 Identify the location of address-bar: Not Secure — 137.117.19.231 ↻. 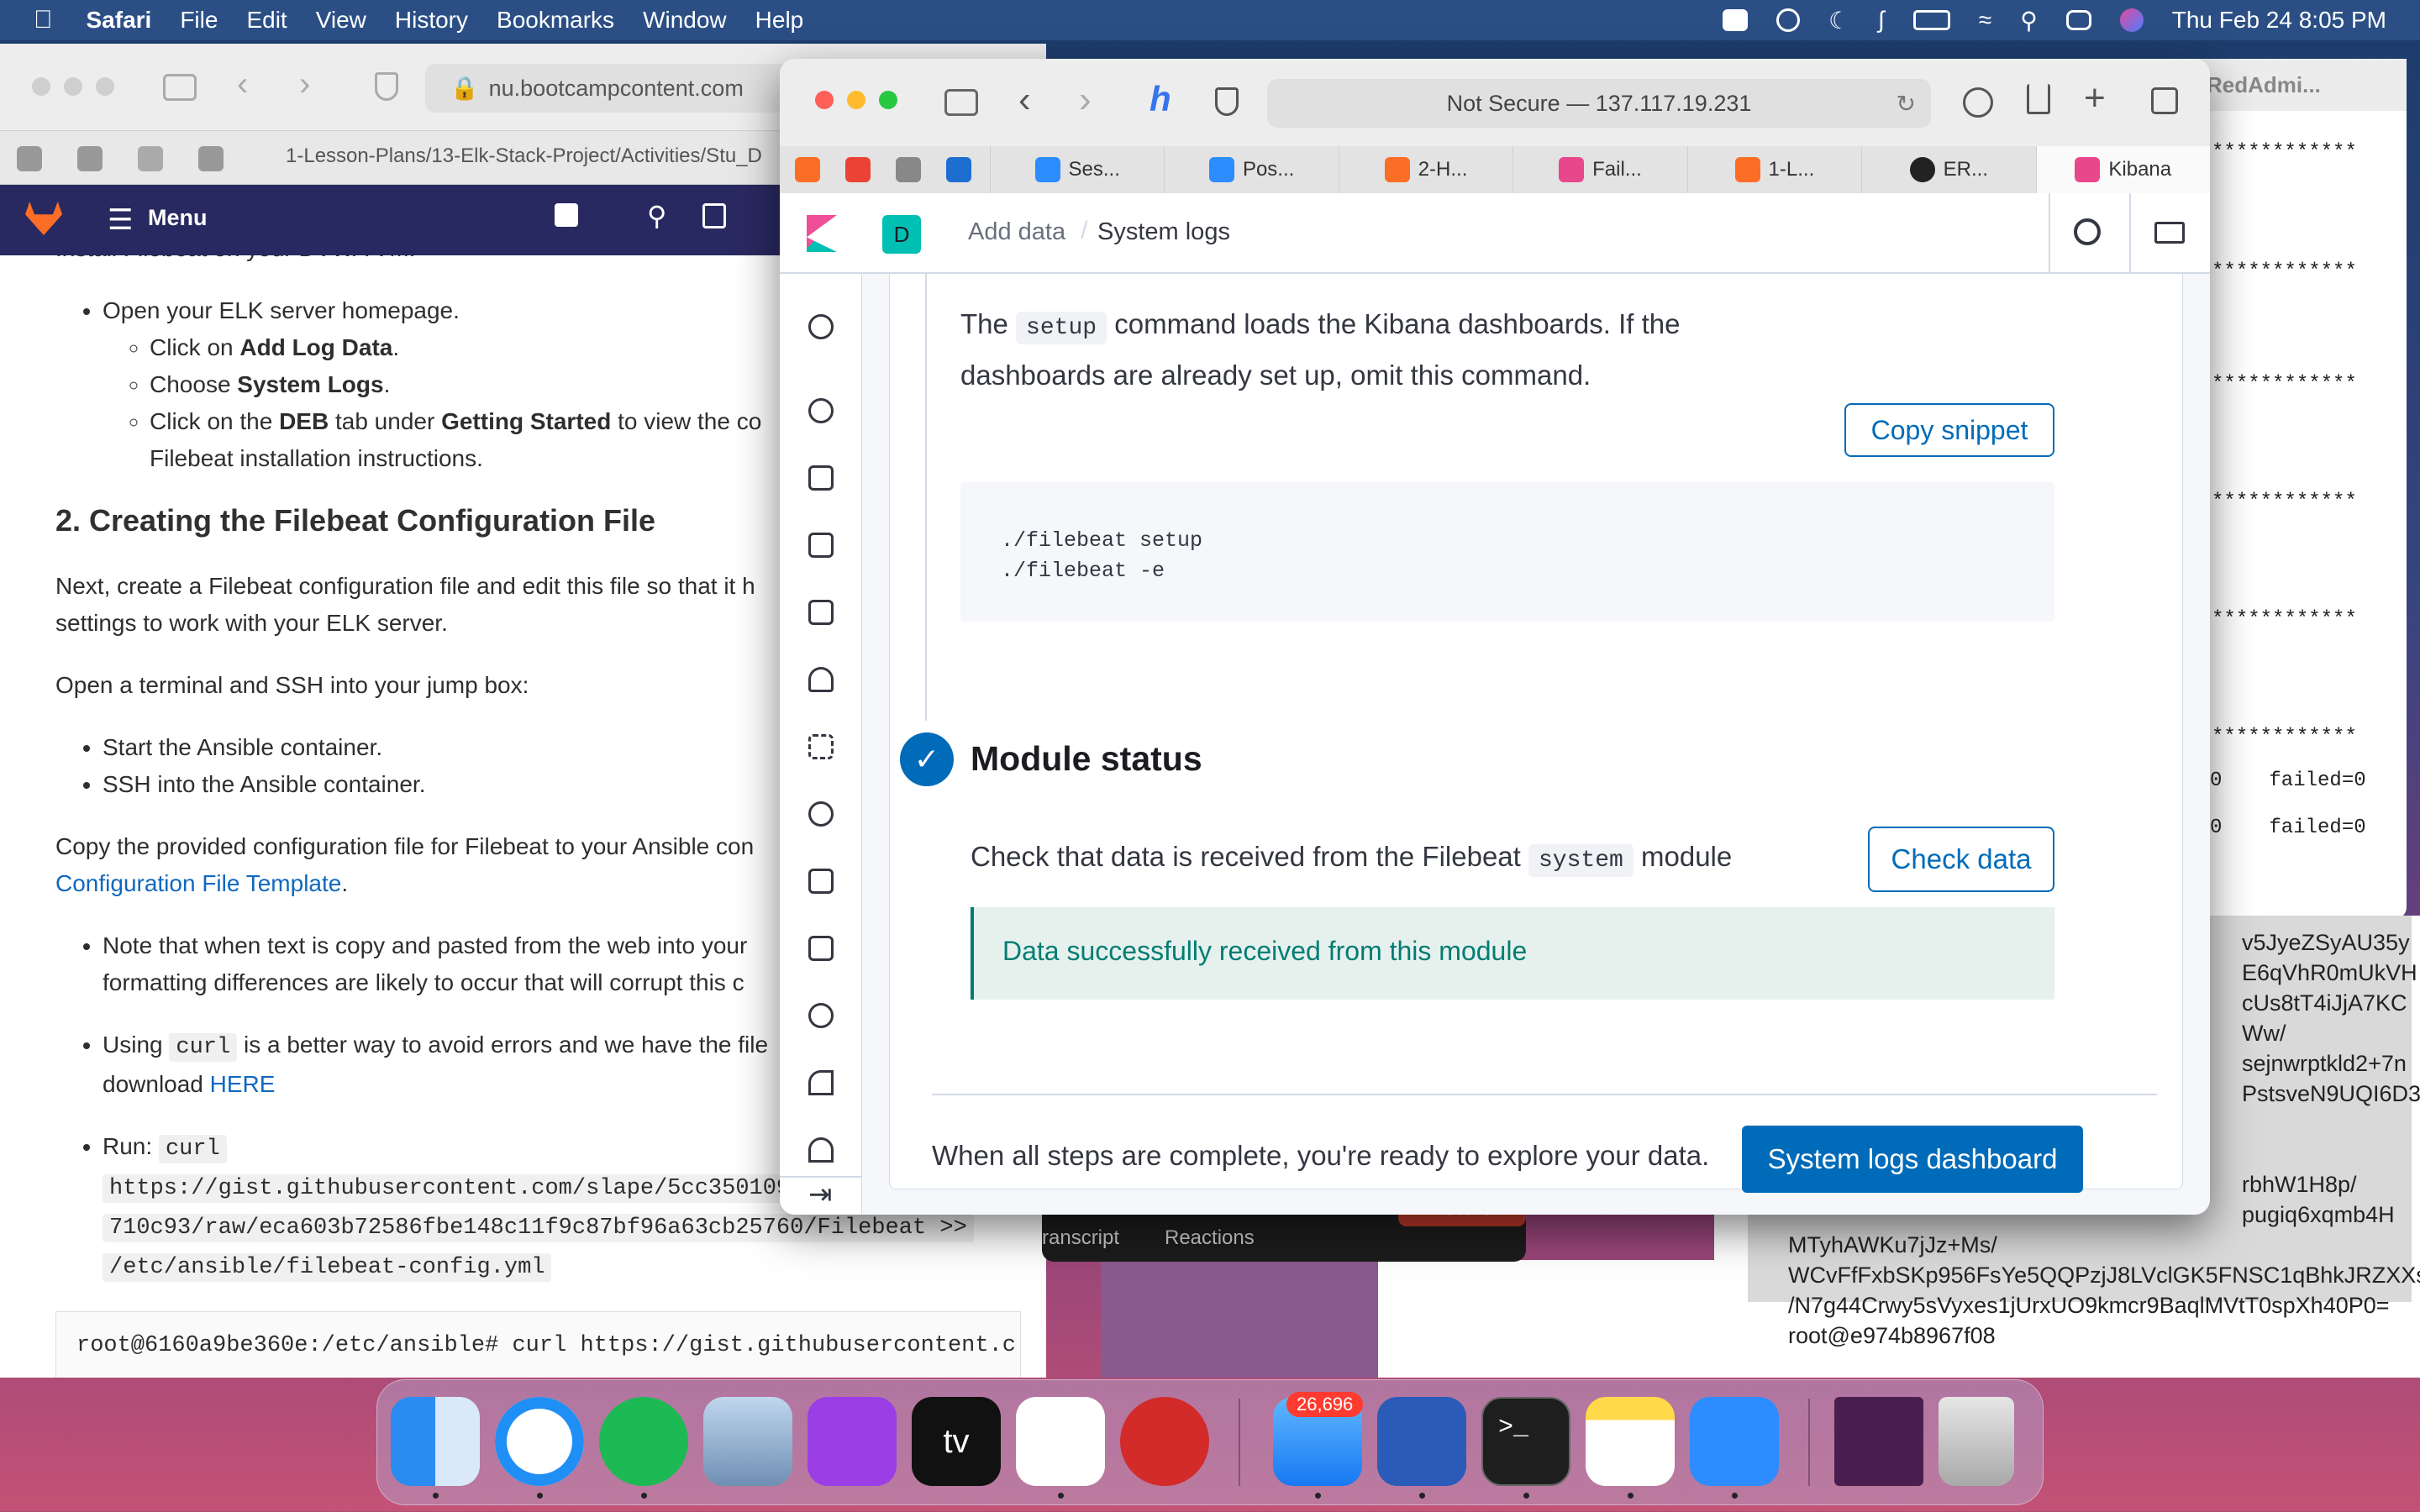
(1599, 103).